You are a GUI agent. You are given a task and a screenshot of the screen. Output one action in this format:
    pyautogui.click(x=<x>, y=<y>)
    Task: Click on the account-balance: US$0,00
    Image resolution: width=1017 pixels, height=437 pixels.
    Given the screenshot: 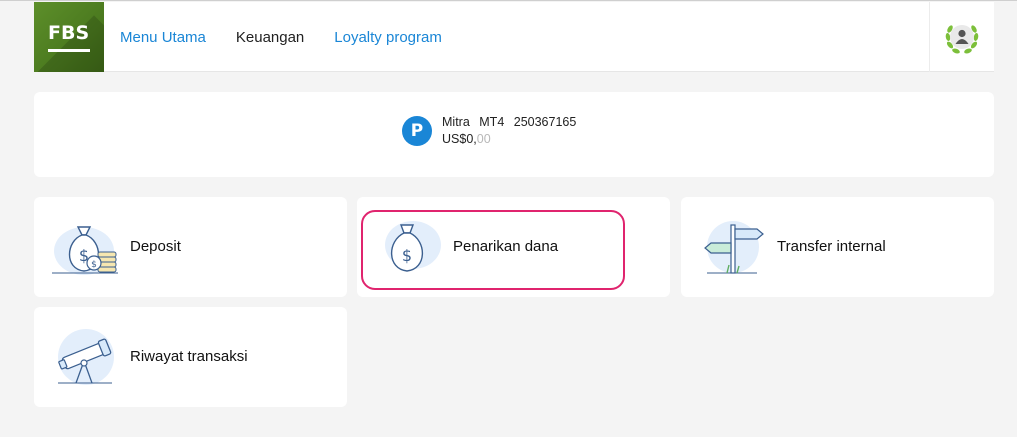 What is the action you would take?
    pyautogui.click(x=512, y=139)
    